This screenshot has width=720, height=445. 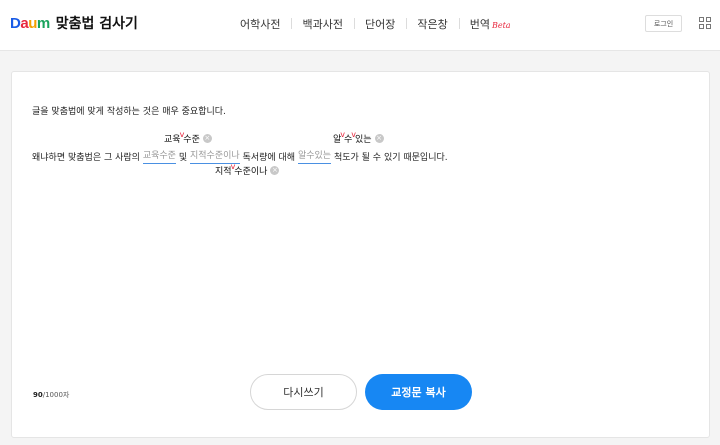 I want to click on suggestion-text: 있는, so click(x=363, y=140).